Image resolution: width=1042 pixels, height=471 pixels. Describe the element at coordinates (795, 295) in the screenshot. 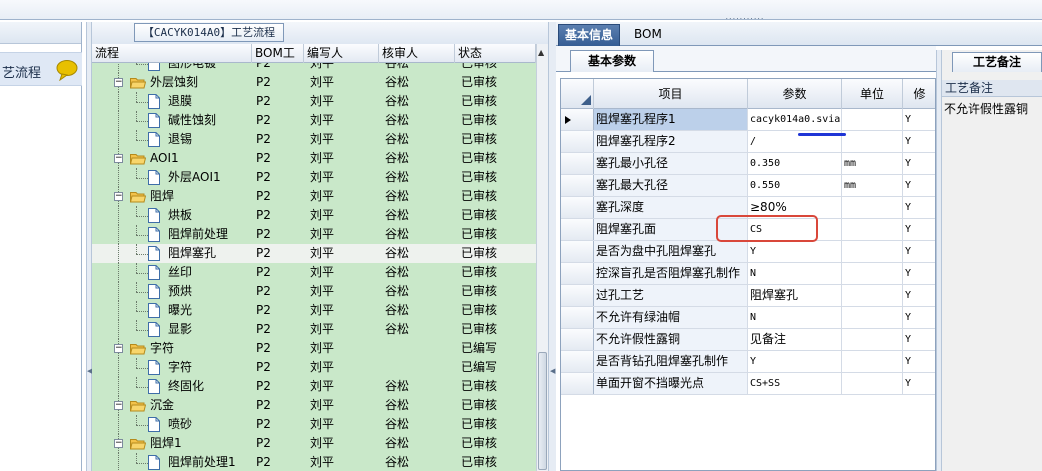

I see `param-value: 阻焊塞孔` at that location.